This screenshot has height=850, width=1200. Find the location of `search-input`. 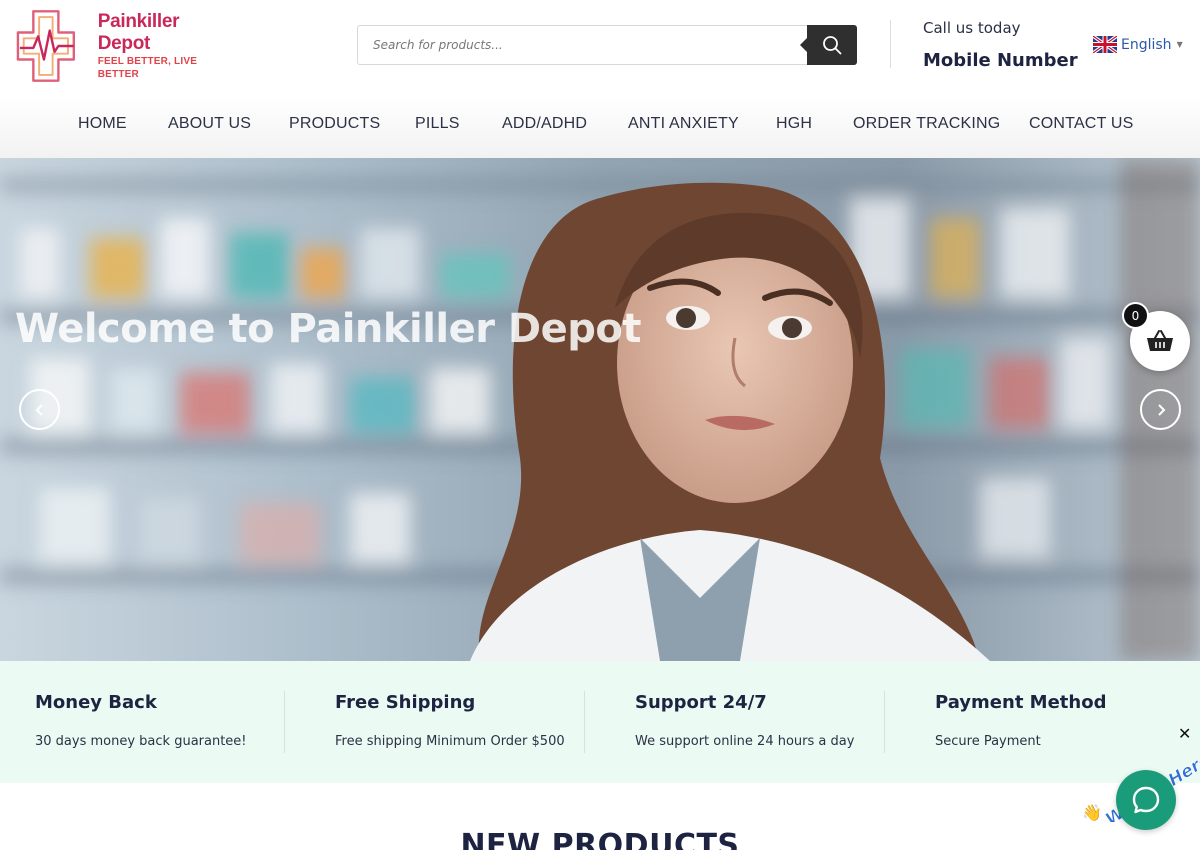

search-input is located at coordinates (582, 45).